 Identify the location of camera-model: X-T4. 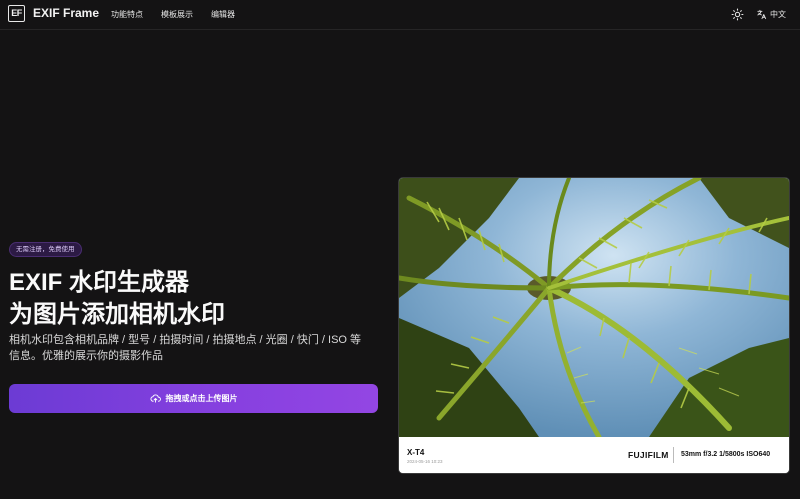
(416, 452).